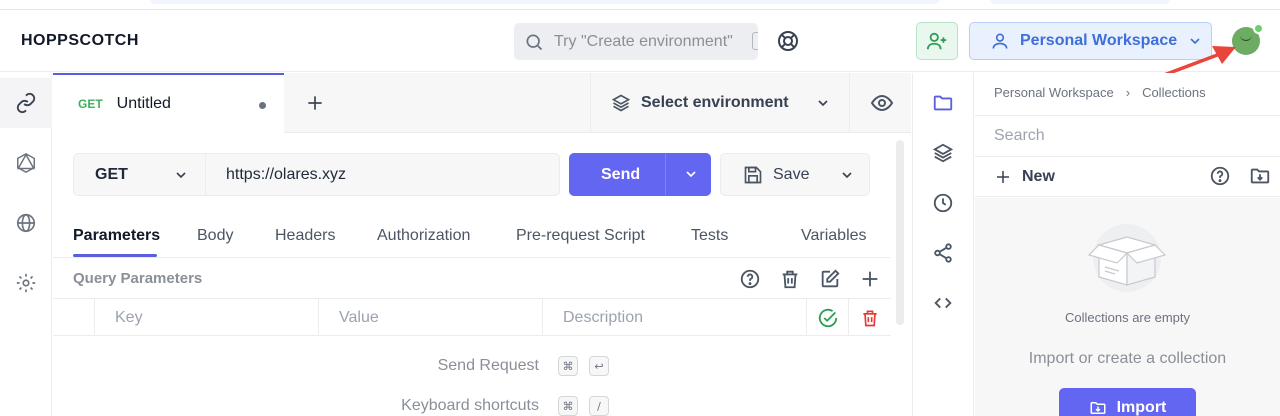 Image resolution: width=1280 pixels, height=416 pixels. What do you see at coordinates (1258, 28) in the screenshot?
I see `online-status-dot` at bounding box center [1258, 28].